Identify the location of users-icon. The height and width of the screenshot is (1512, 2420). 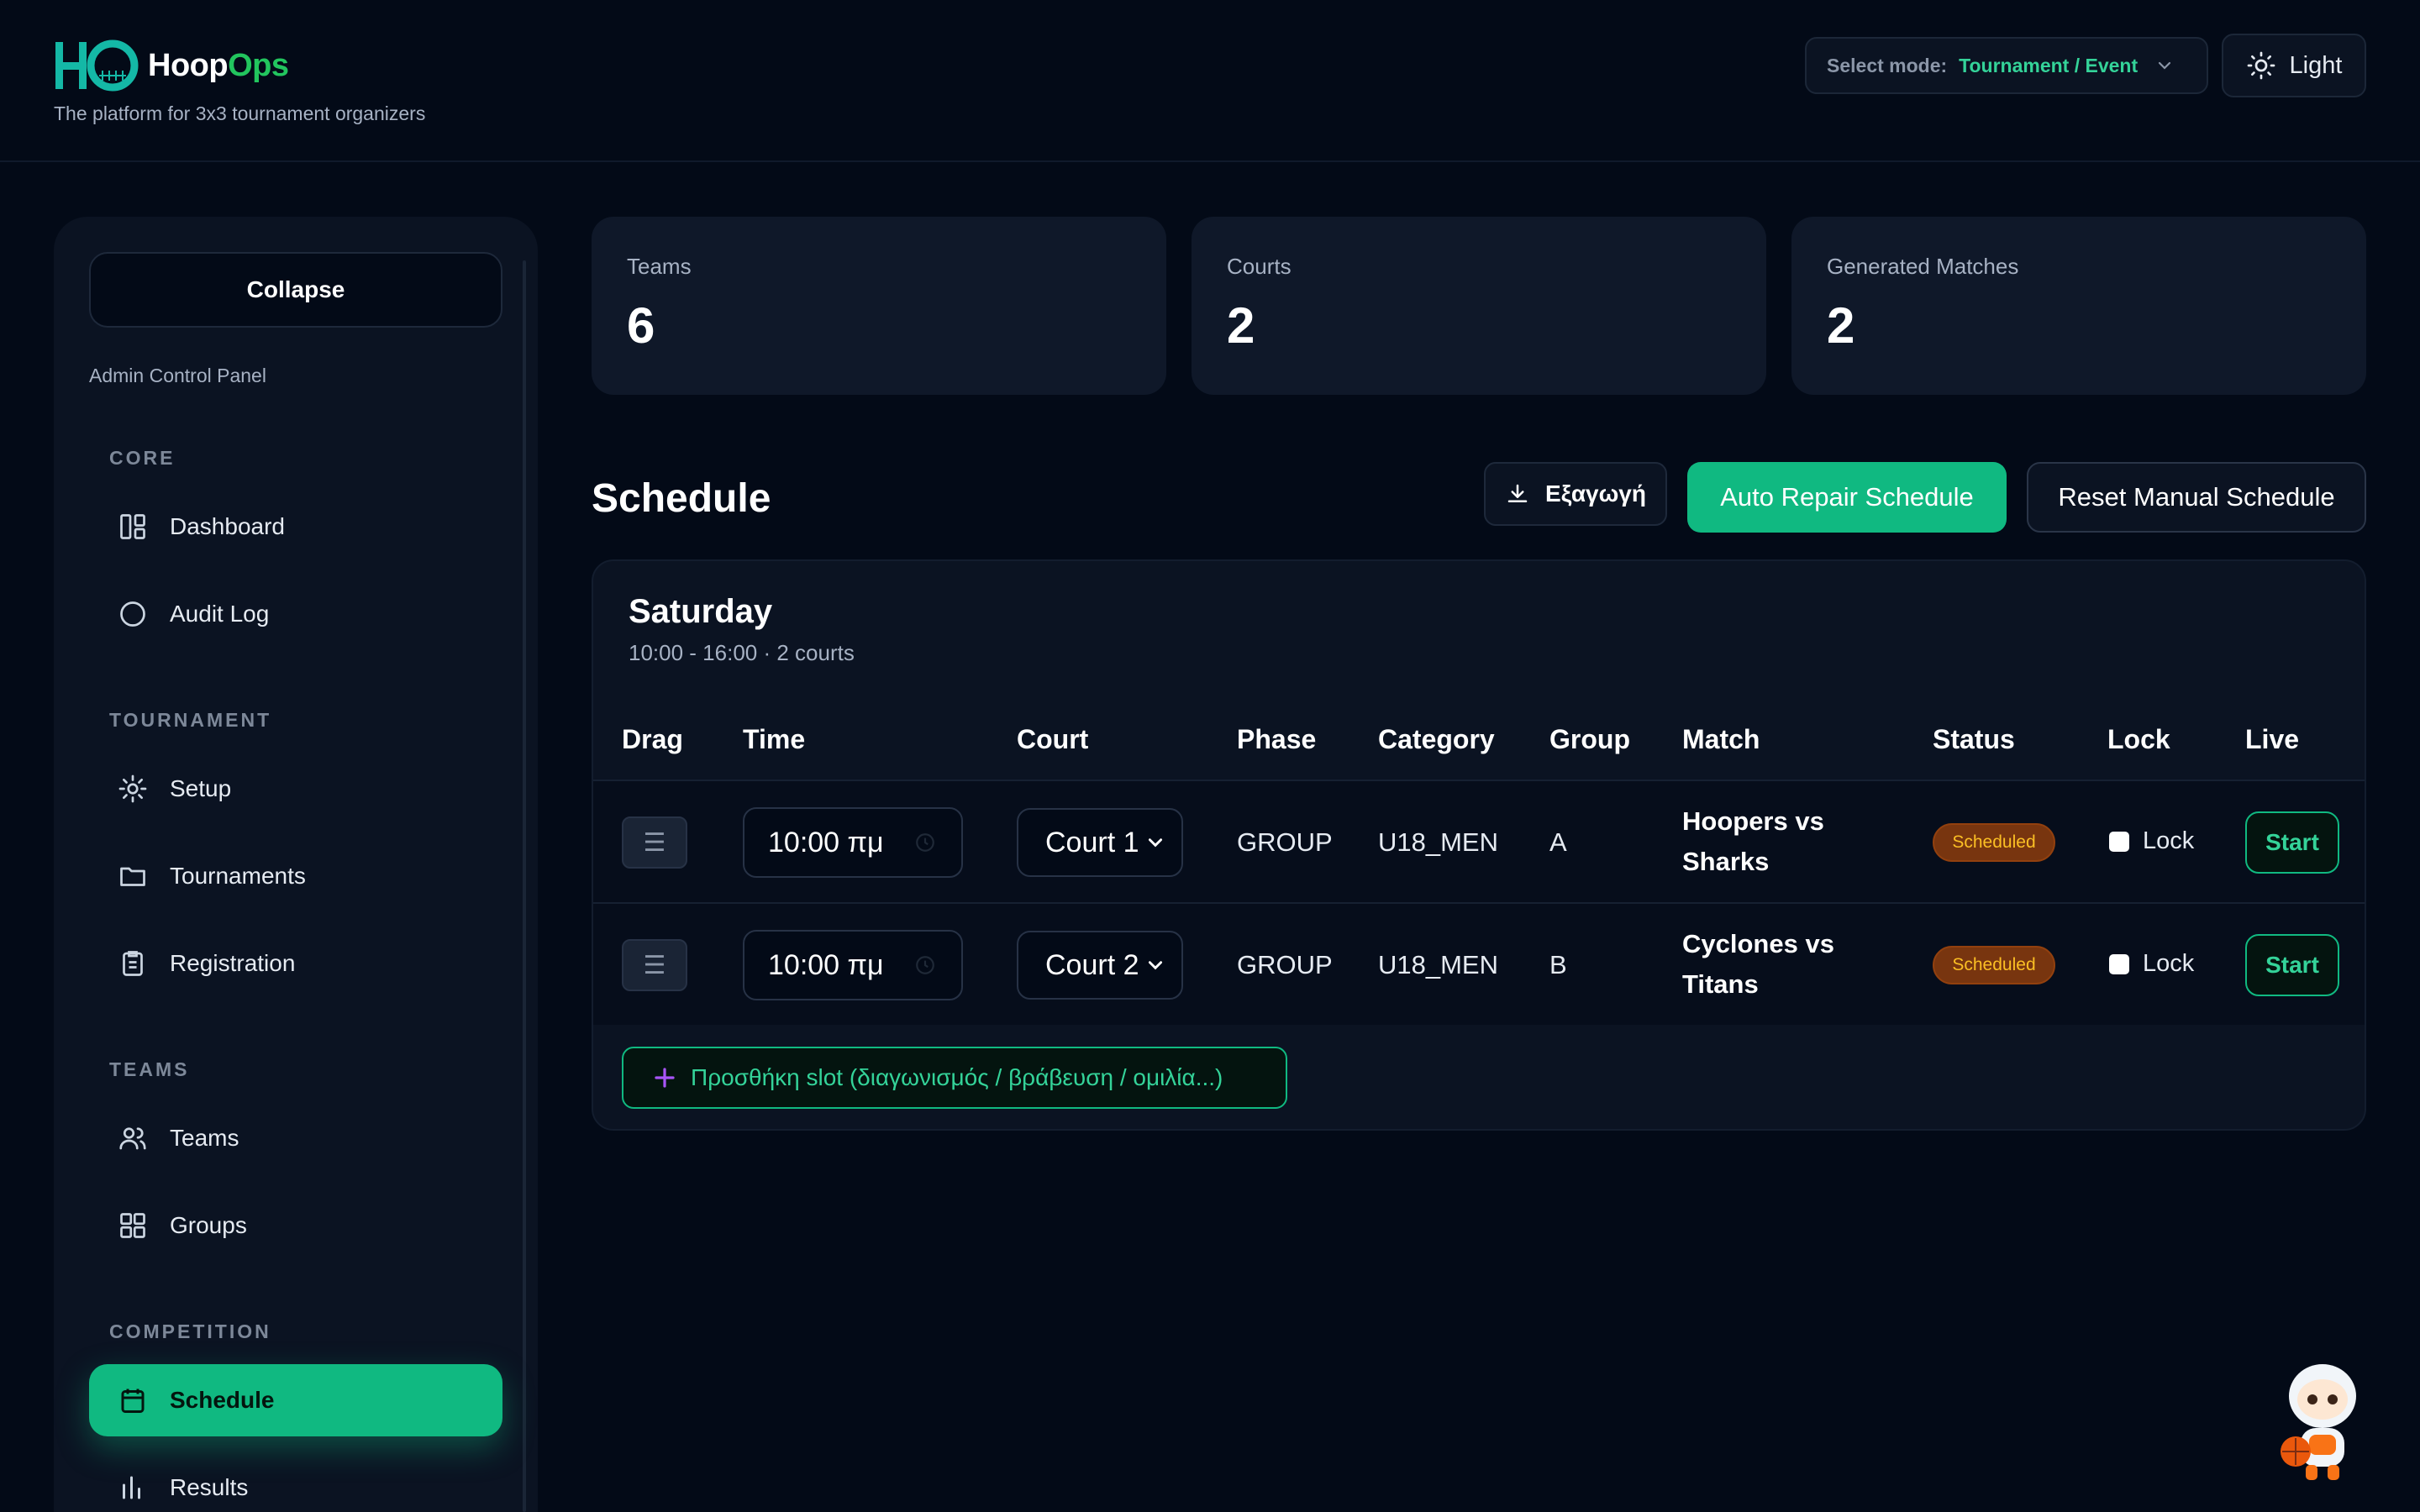
(132, 1138).